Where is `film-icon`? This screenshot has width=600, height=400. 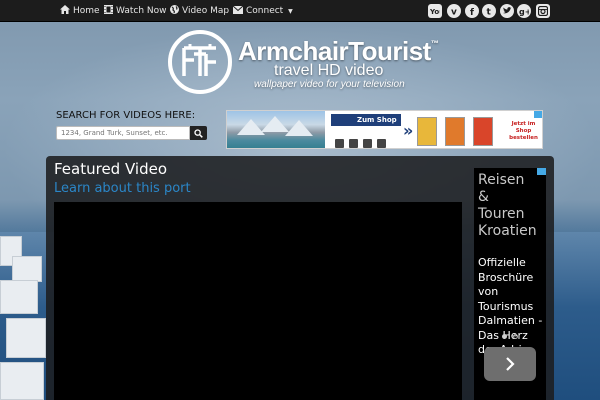 film-icon is located at coordinates (108, 9).